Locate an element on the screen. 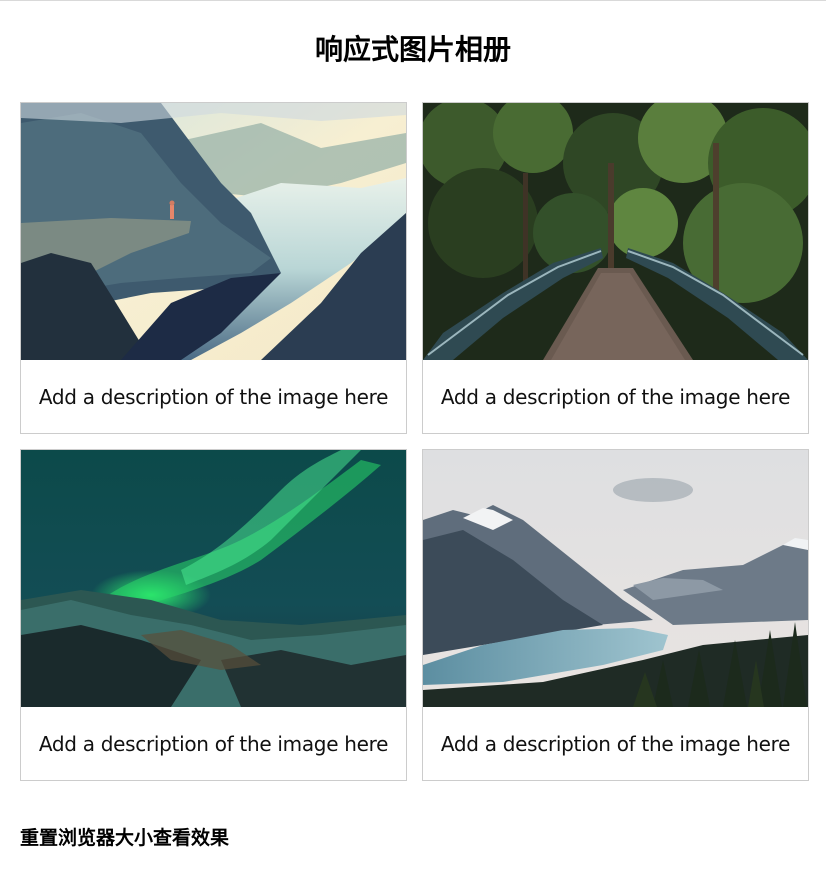  gallery-image-fjord is located at coordinates (213, 231).